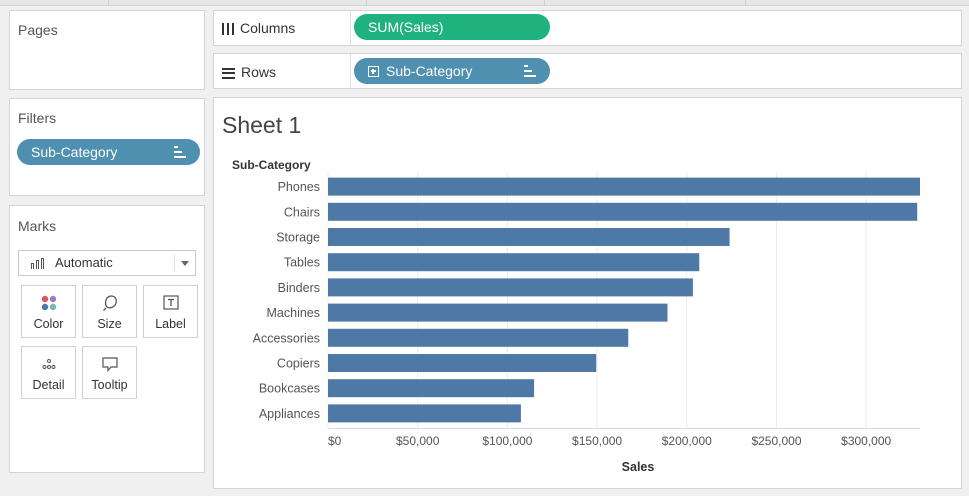 Image resolution: width=969 pixels, height=496 pixels. I want to click on columns-icon, so click(228, 29).